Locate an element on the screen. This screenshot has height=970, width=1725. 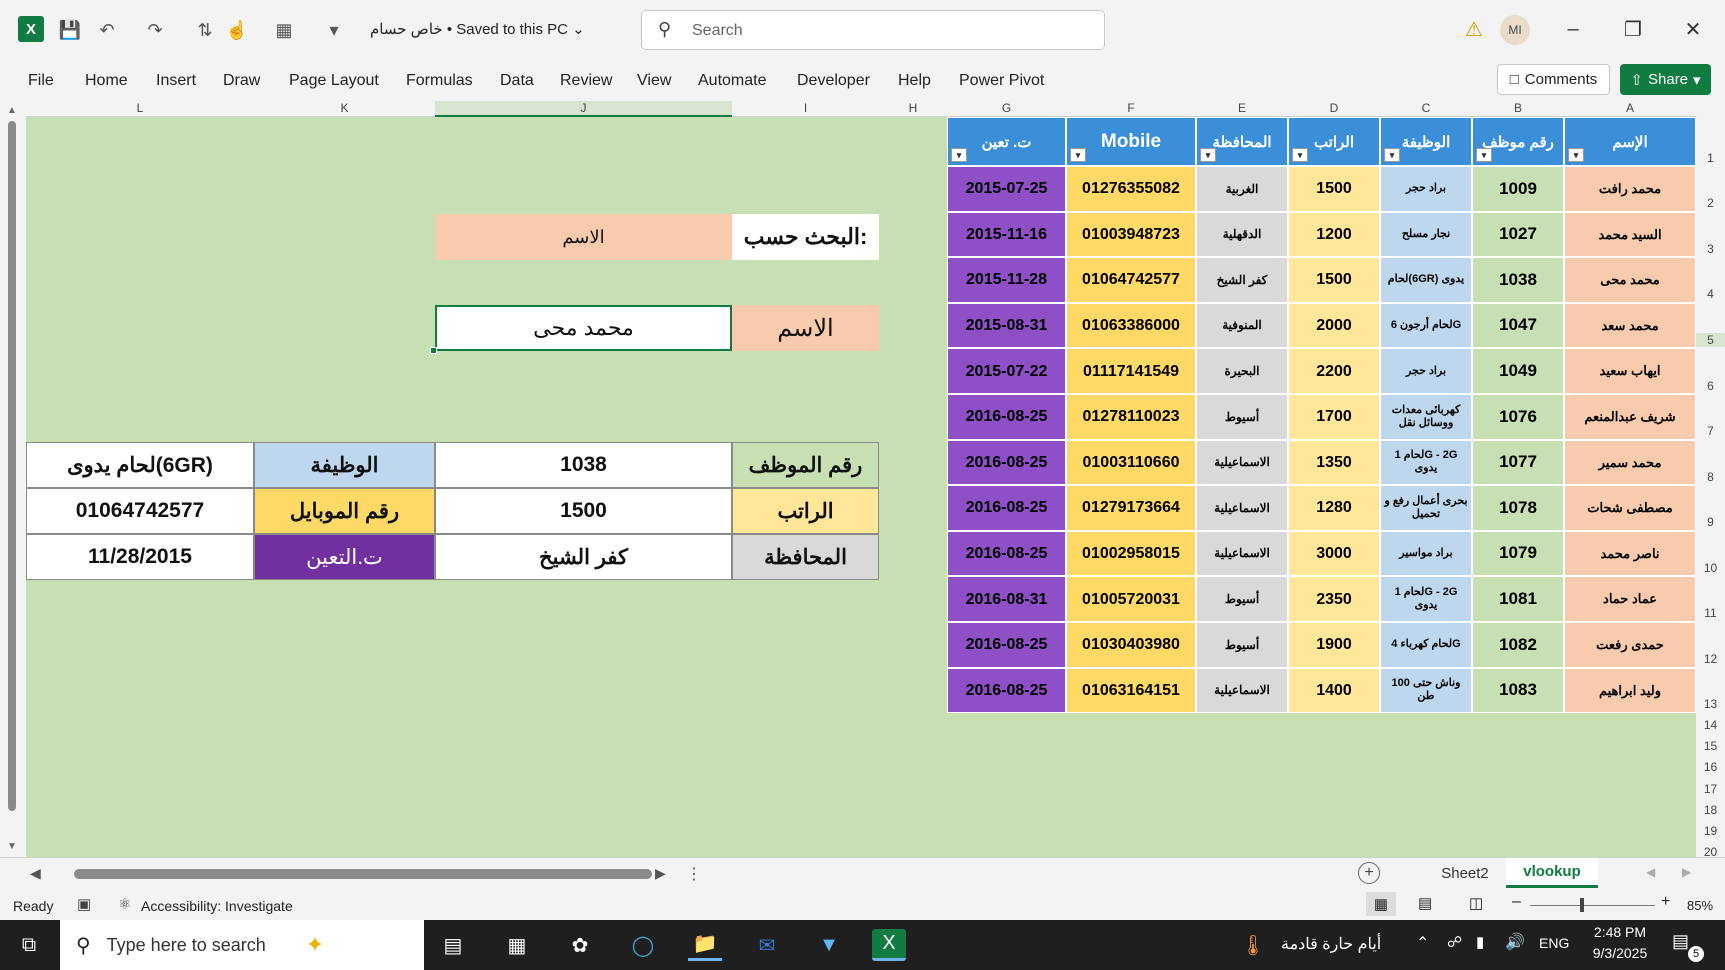
cell-salary: 1350 is located at coordinates (1334, 462).